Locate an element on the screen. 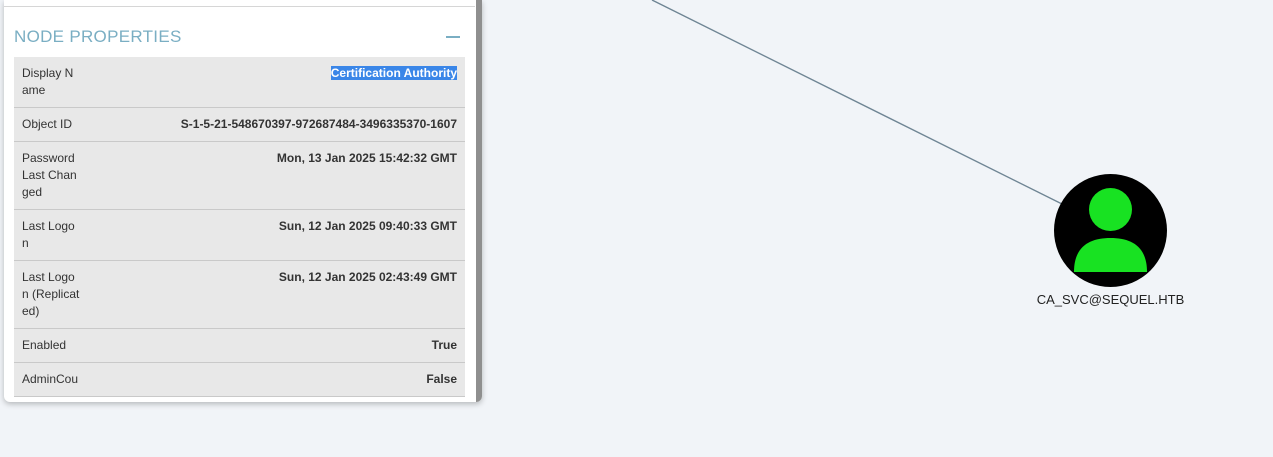  node-properties-header: NODE PROPERTIES is located at coordinates (237, 37).